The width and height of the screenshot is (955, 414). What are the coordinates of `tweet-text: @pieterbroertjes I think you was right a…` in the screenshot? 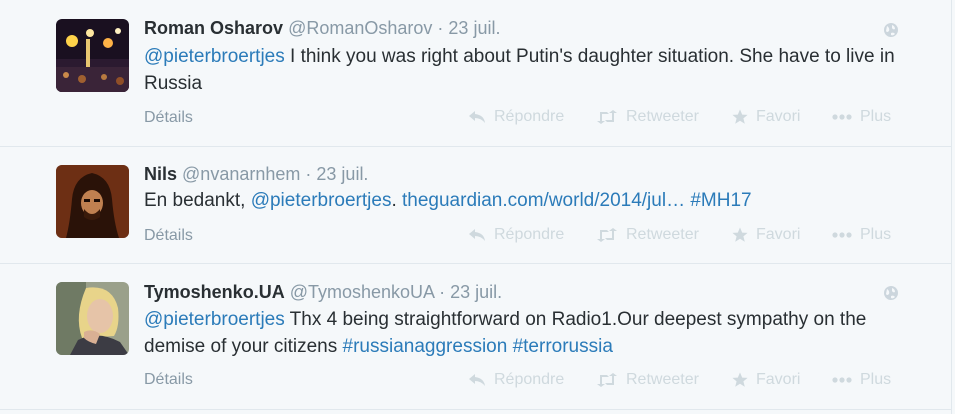 It's located at (524, 70).